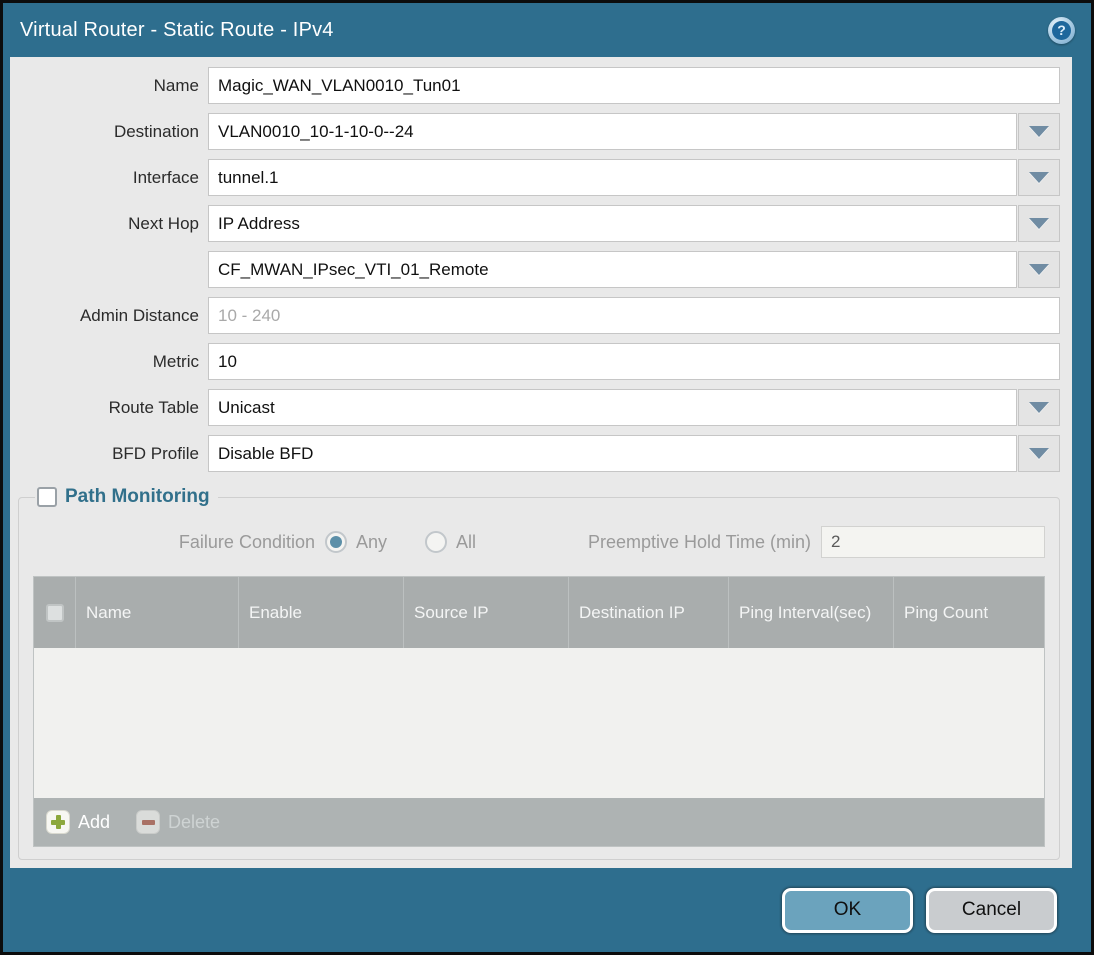  What do you see at coordinates (847, 910) in the screenshot?
I see `ok-button: OK` at bounding box center [847, 910].